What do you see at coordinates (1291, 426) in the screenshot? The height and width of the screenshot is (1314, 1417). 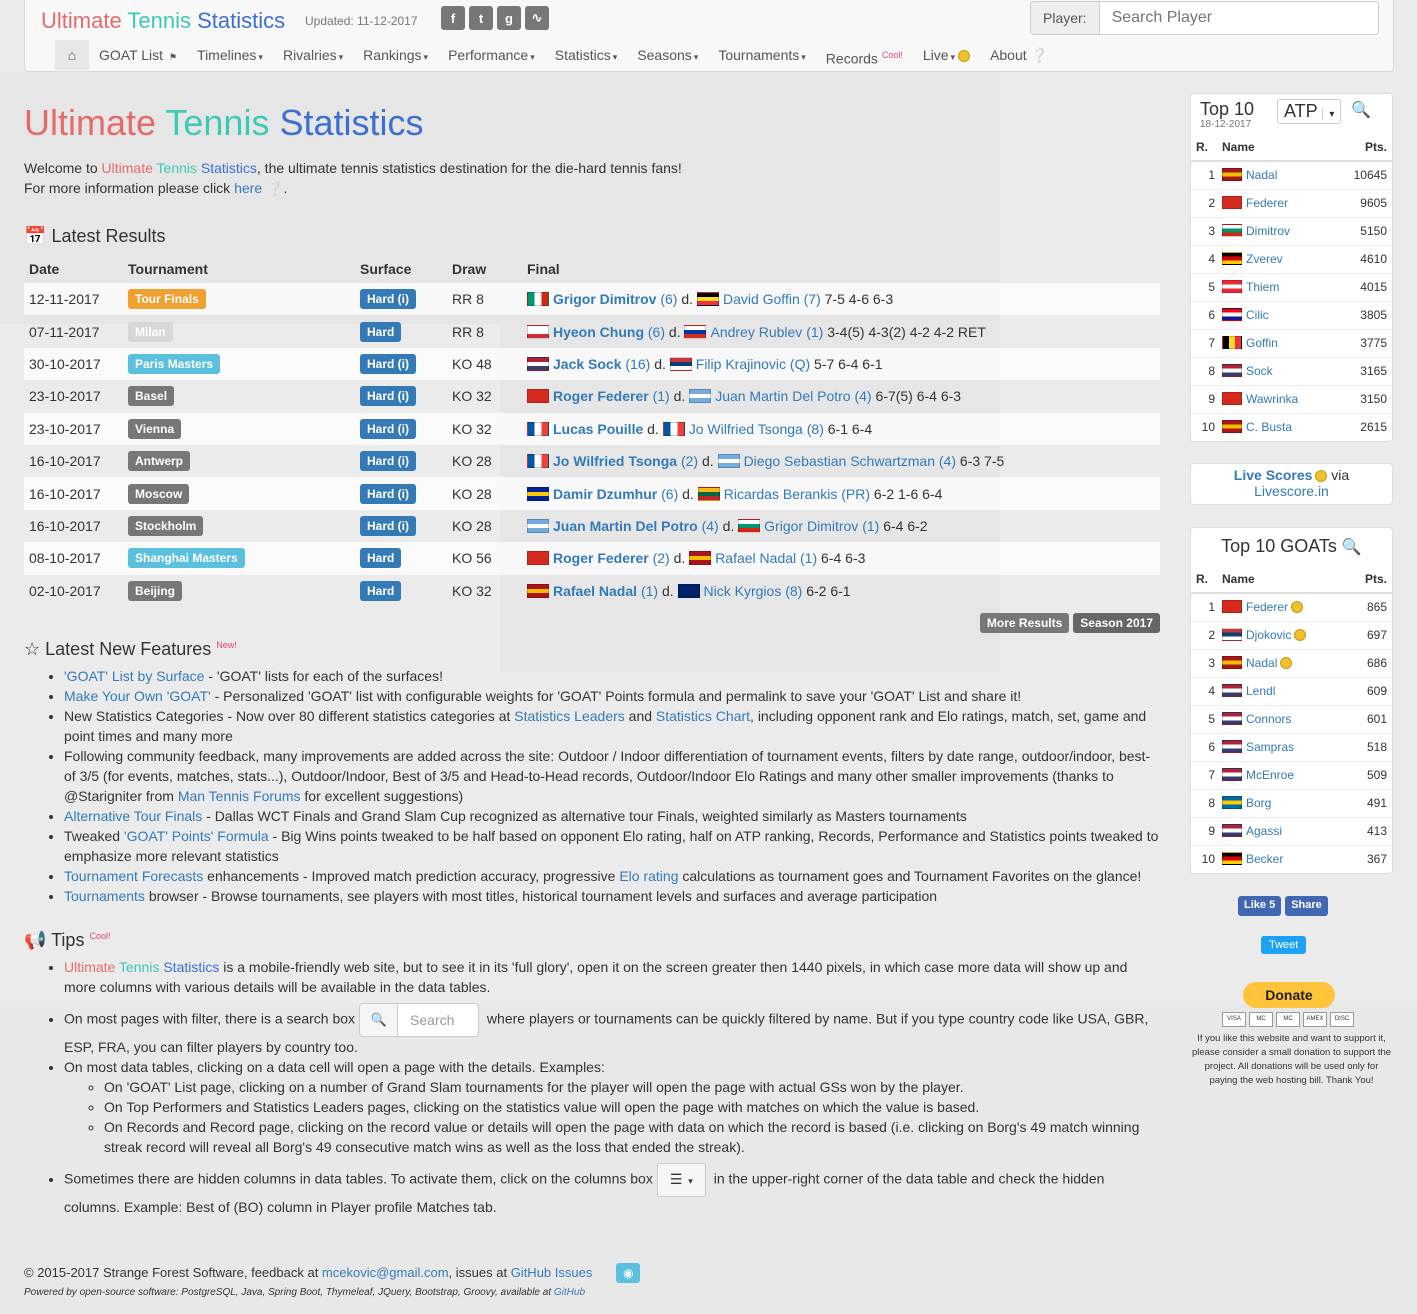 I see `table-row: 10 C. Busta 2615` at bounding box center [1291, 426].